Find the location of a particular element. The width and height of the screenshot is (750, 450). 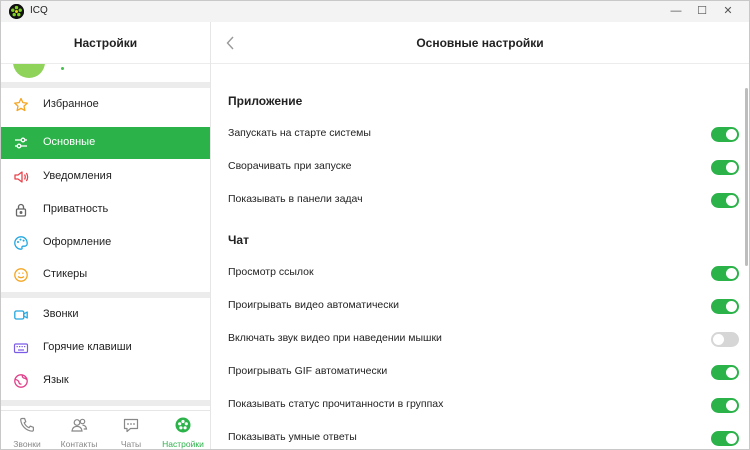

sidebar-item-label: Избранное is located at coordinates (71, 104).